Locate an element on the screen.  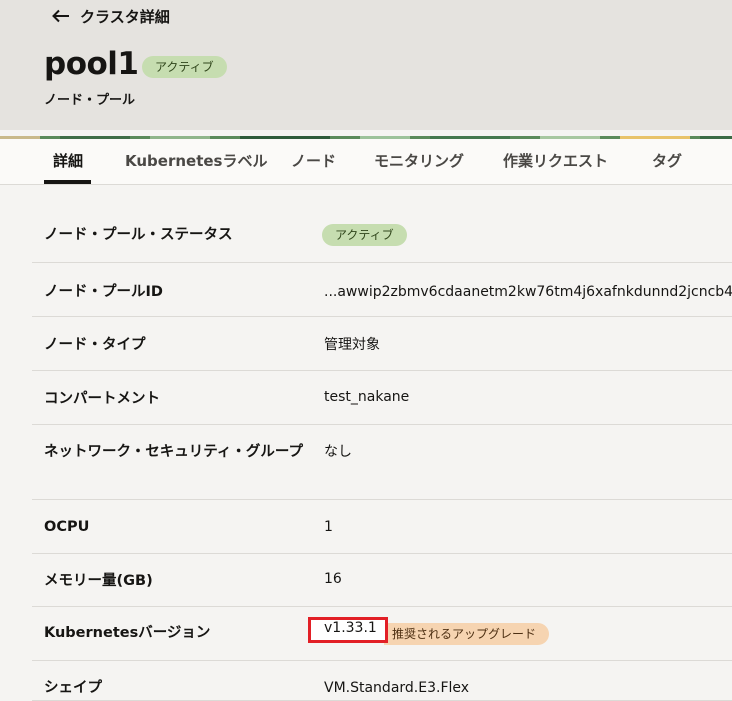
detail-row-node-type: ノード・タイプ 管理対象 is located at coordinates (366, 344).